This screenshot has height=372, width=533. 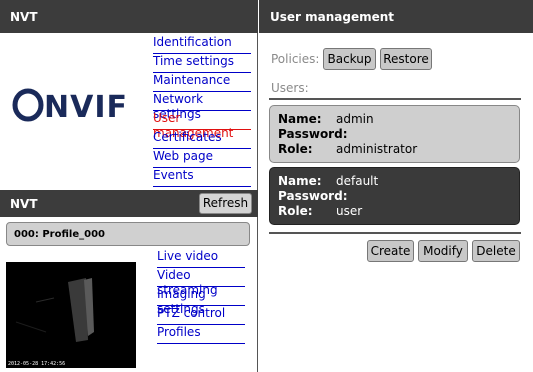 What do you see at coordinates (202, 177) in the screenshot?
I see `nav-events: Events` at bounding box center [202, 177].